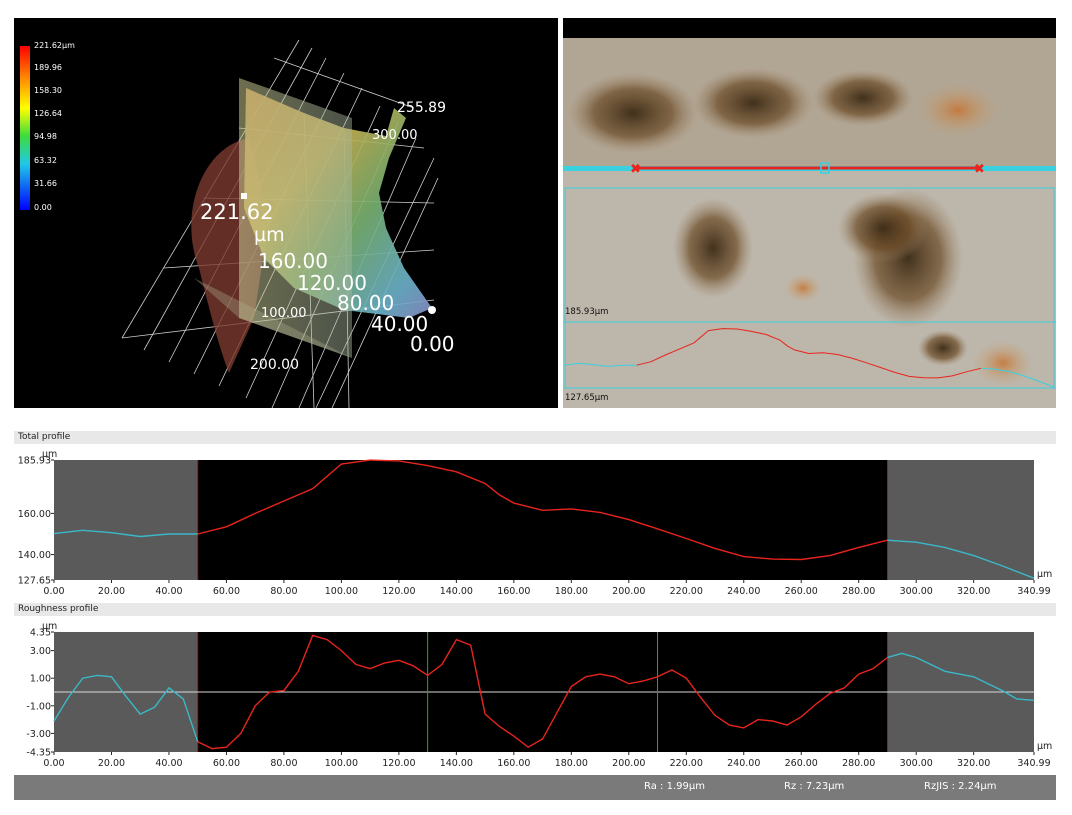  I want to click on 3d-label-300: 300.00, so click(395, 135).